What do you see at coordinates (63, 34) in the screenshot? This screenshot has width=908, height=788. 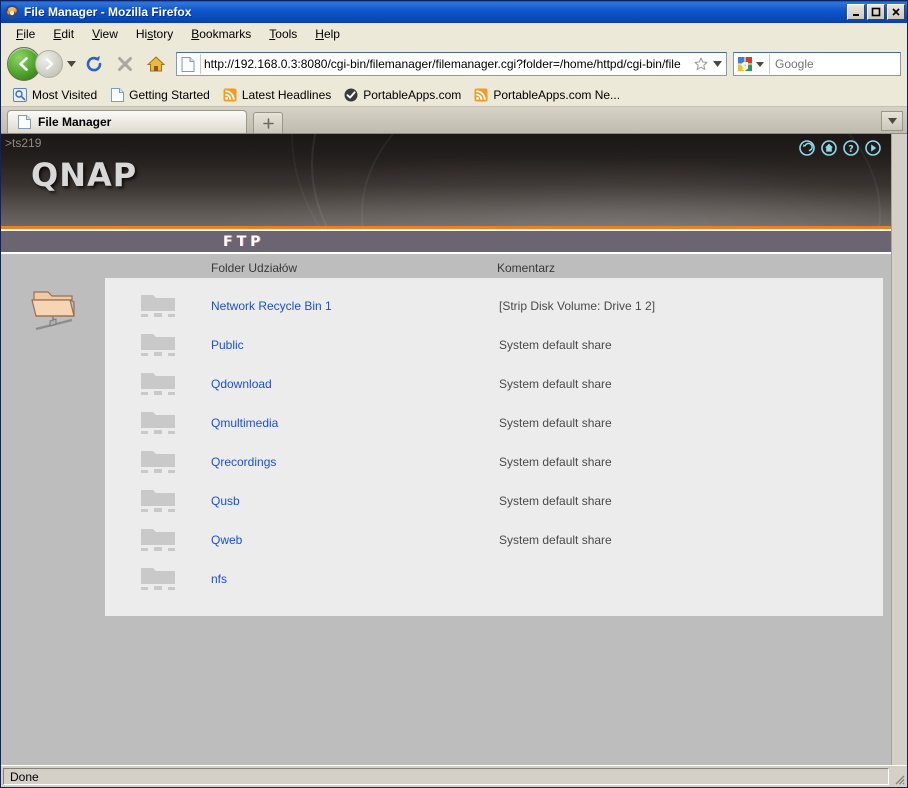 I see `menu-edit: Edit` at bounding box center [63, 34].